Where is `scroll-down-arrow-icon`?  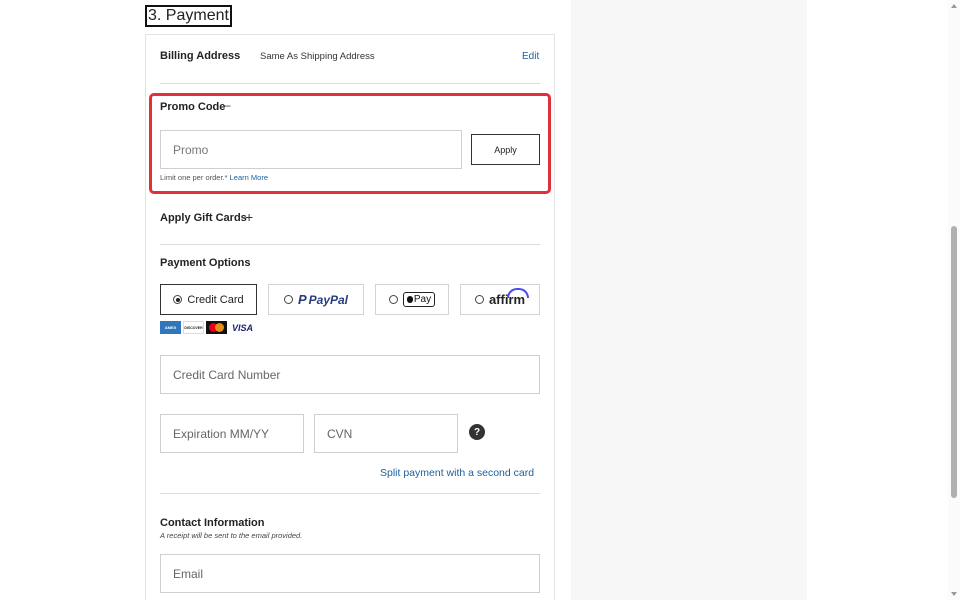 scroll-down-arrow-icon is located at coordinates (954, 594).